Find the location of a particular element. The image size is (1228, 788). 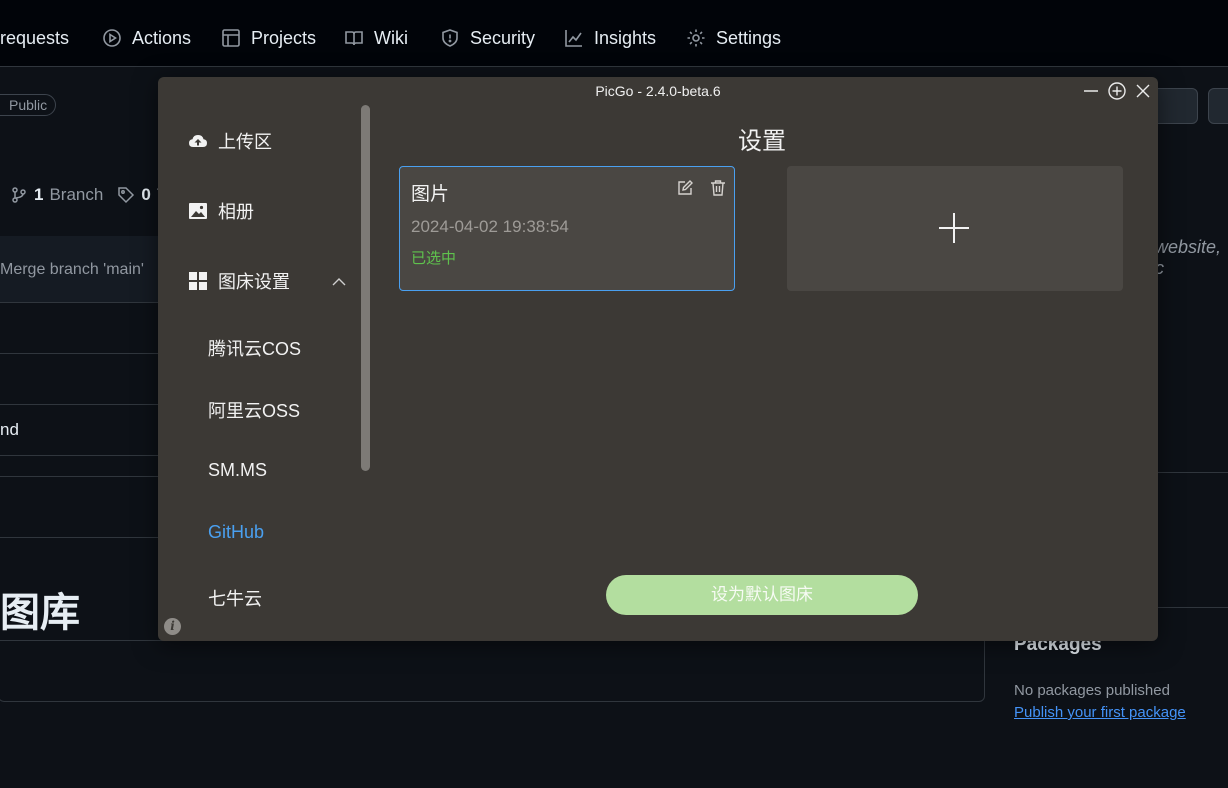

pin-button is located at coordinates (1117, 91).